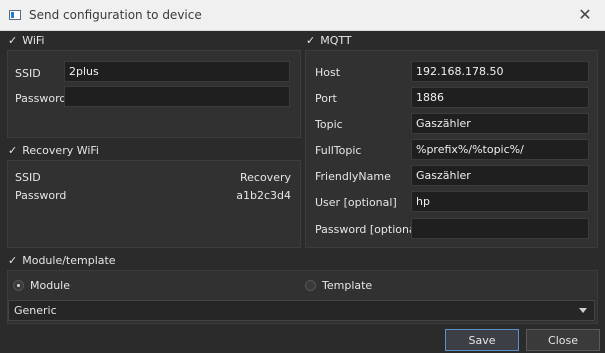  Describe the element at coordinates (28, 73) in the screenshot. I see `wifi-ssid-label: SSID` at that location.